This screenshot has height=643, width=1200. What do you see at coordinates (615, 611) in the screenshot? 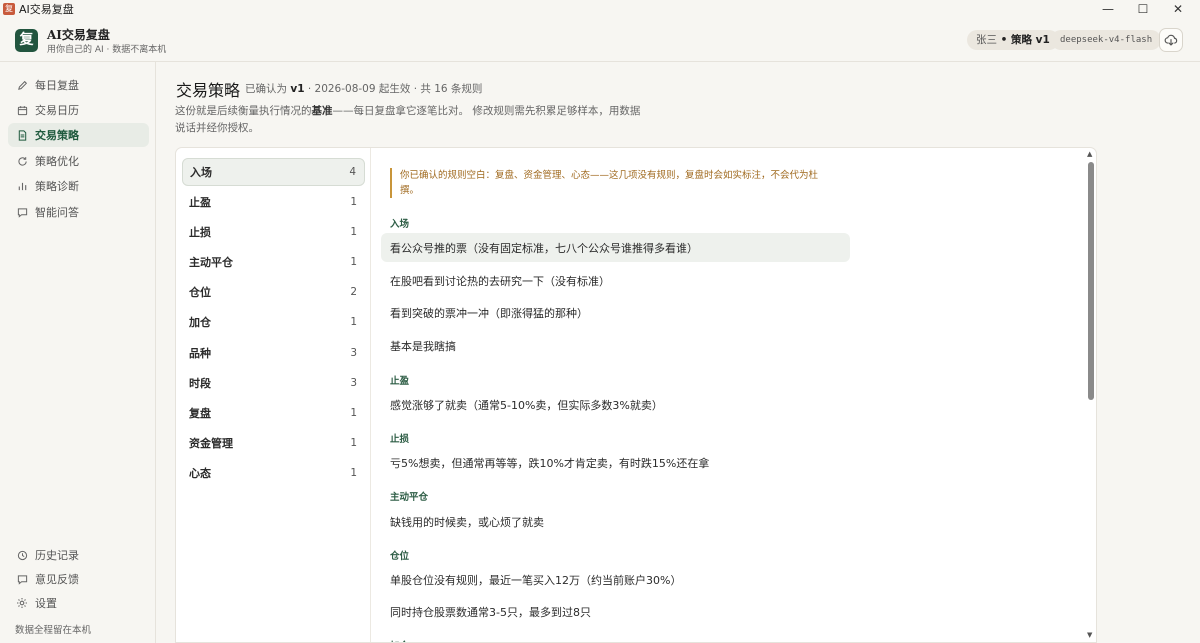
I see `rule-row: 同时持仓股票数通常3-5只，最多到过8只` at bounding box center [615, 611].